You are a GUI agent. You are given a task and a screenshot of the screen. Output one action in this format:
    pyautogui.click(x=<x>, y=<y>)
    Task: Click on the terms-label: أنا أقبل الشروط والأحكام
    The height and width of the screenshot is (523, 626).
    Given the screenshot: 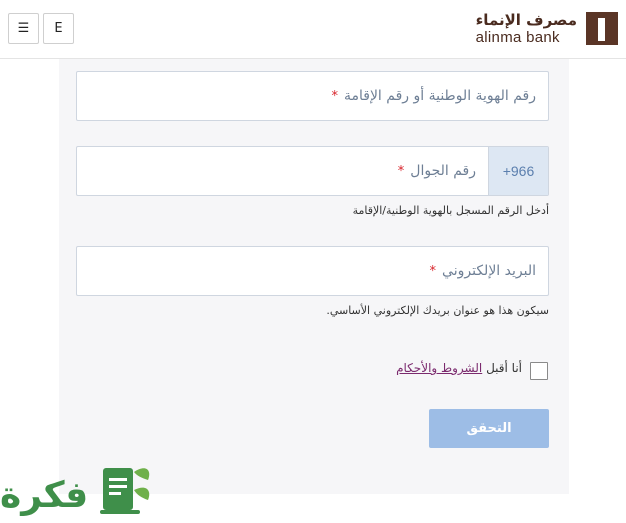 What is the action you would take?
    pyautogui.click(x=459, y=368)
    